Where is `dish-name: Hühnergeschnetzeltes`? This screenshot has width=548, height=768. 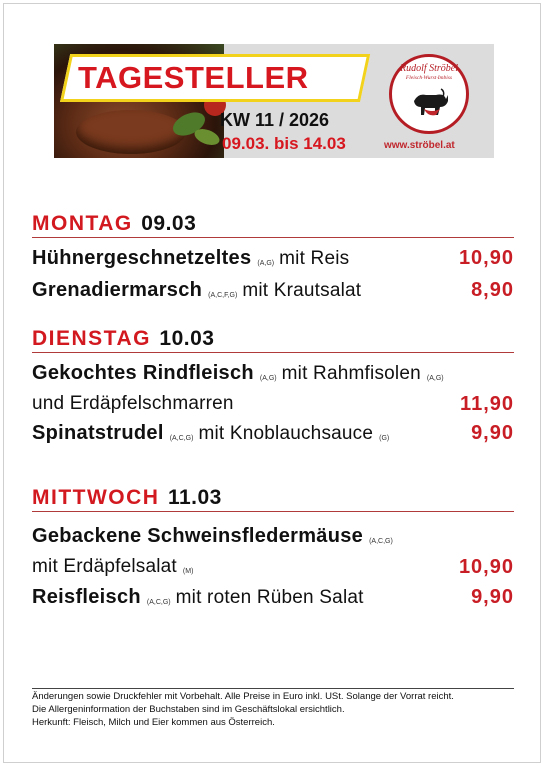 dish-name: Hühnergeschnetzeltes is located at coordinates (142, 258).